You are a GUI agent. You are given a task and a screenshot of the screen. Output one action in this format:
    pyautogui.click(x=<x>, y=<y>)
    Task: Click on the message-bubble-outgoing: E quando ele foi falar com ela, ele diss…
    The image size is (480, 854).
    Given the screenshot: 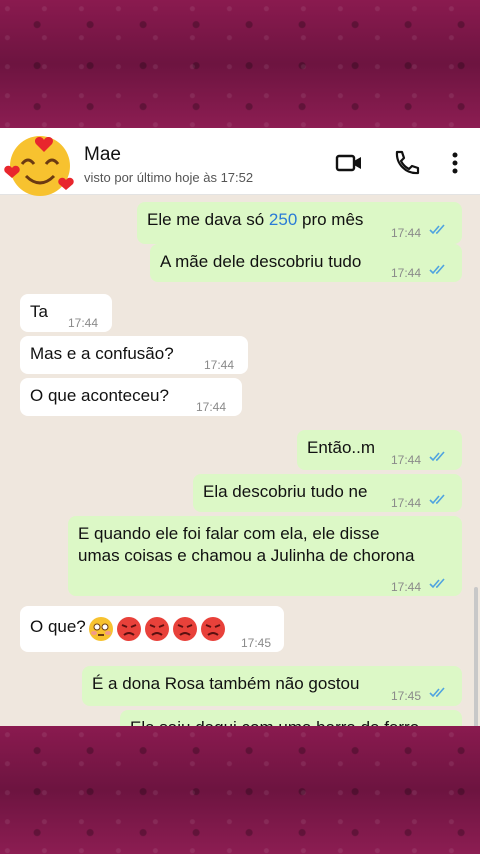 What is the action you would take?
    pyautogui.click(x=265, y=556)
    